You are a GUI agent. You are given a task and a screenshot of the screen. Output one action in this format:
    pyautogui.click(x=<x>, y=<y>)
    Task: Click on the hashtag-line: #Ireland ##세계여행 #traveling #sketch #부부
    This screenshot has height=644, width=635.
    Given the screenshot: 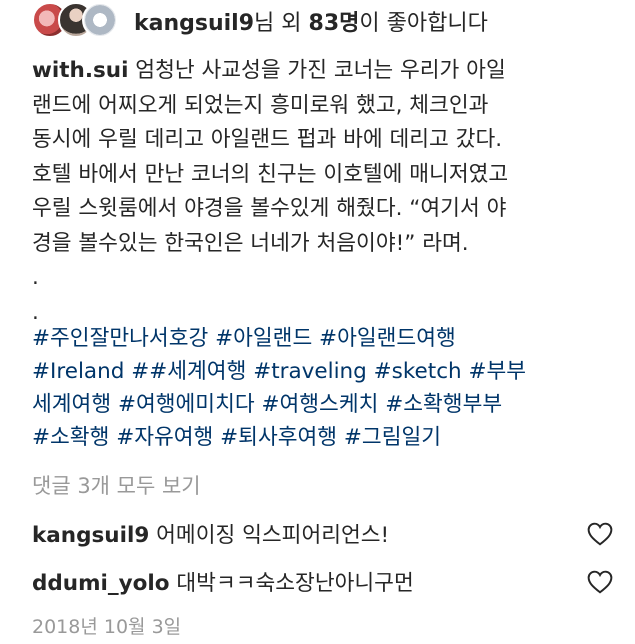 What is the action you would take?
    pyautogui.click(x=327, y=371)
    